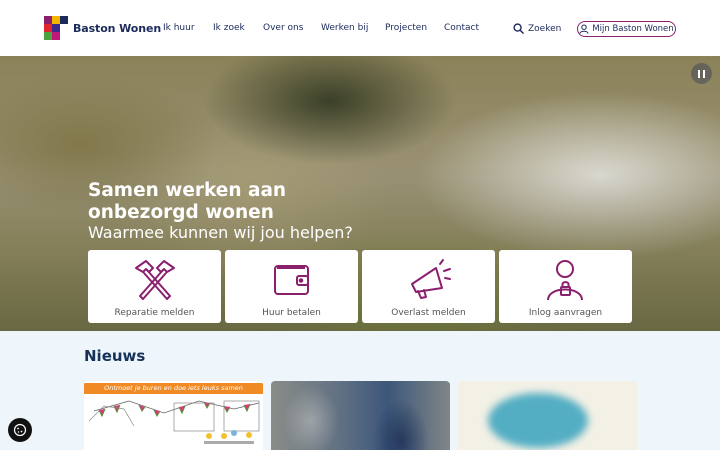  What do you see at coordinates (564, 280) in the screenshot?
I see `user-lock-icon` at bounding box center [564, 280].